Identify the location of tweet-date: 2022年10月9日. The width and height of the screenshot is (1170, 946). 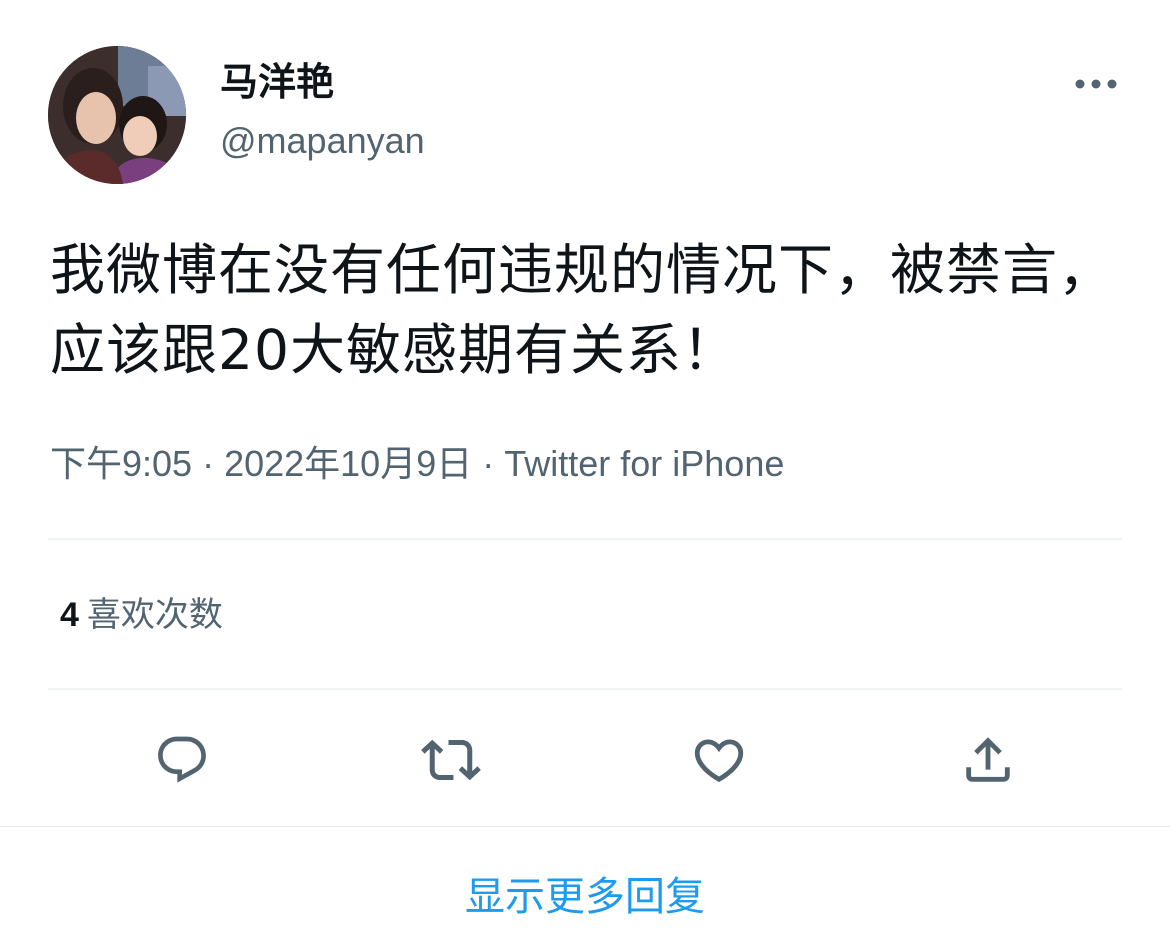
(348, 463).